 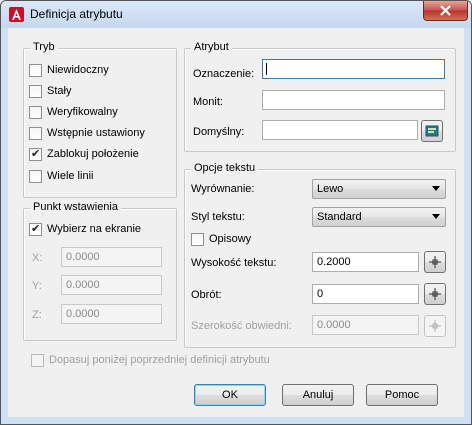 What do you see at coordinates (37, 286) in the screenshot?
I see `y-label: Y:` at bounding box center [37, 286].